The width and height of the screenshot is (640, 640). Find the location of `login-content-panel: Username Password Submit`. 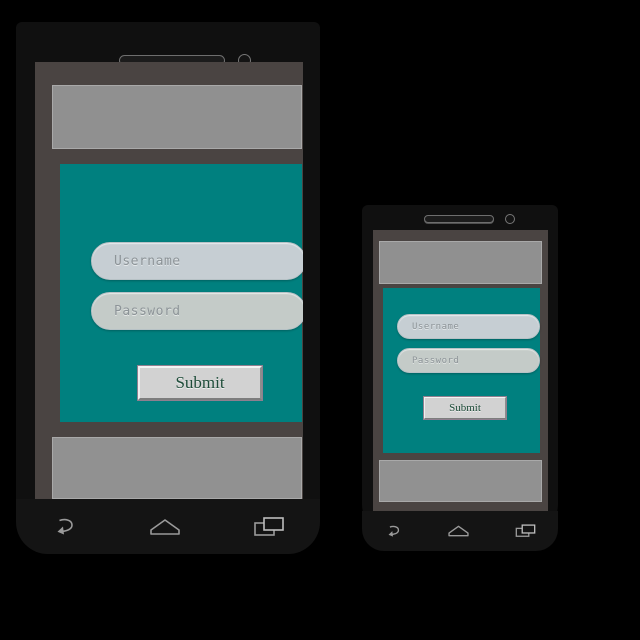

login-content-panel: Username Password Submit is located at coordinates (461, 370).